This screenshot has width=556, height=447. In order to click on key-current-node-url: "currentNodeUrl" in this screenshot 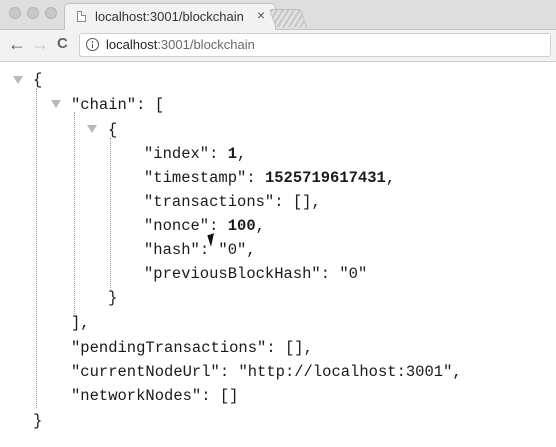, I will do `click(145, 372)`.